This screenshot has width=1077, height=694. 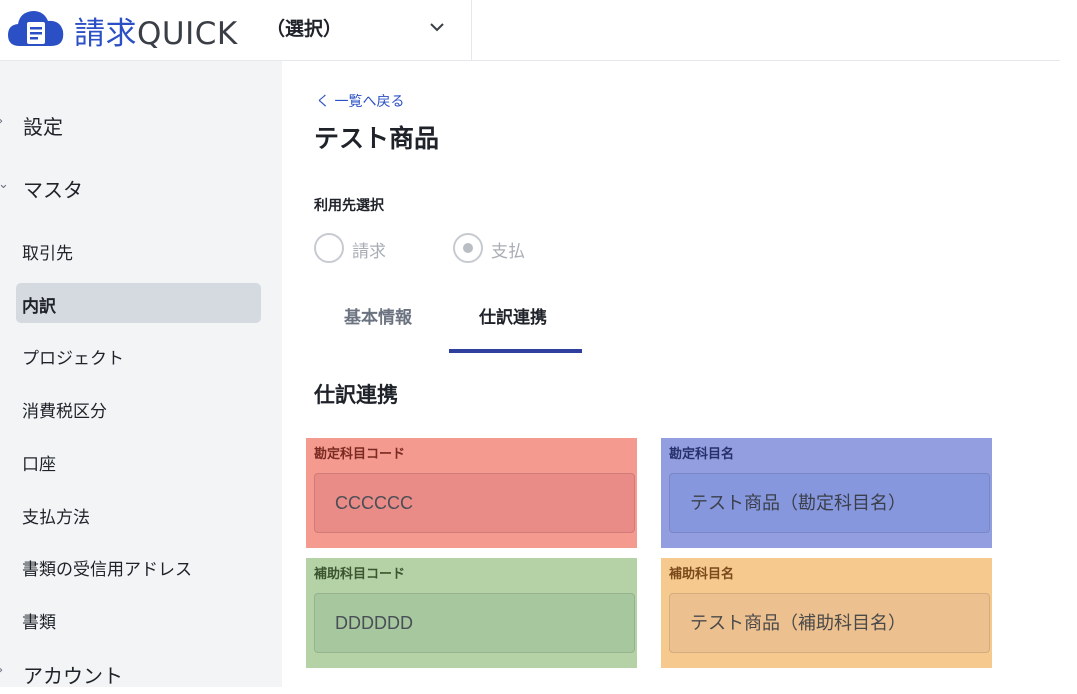 What do you see at coordinates (360, 454) in the screenshot?
I see `account-code-label: 勘定科目コード` at bounding box center [360, 454].